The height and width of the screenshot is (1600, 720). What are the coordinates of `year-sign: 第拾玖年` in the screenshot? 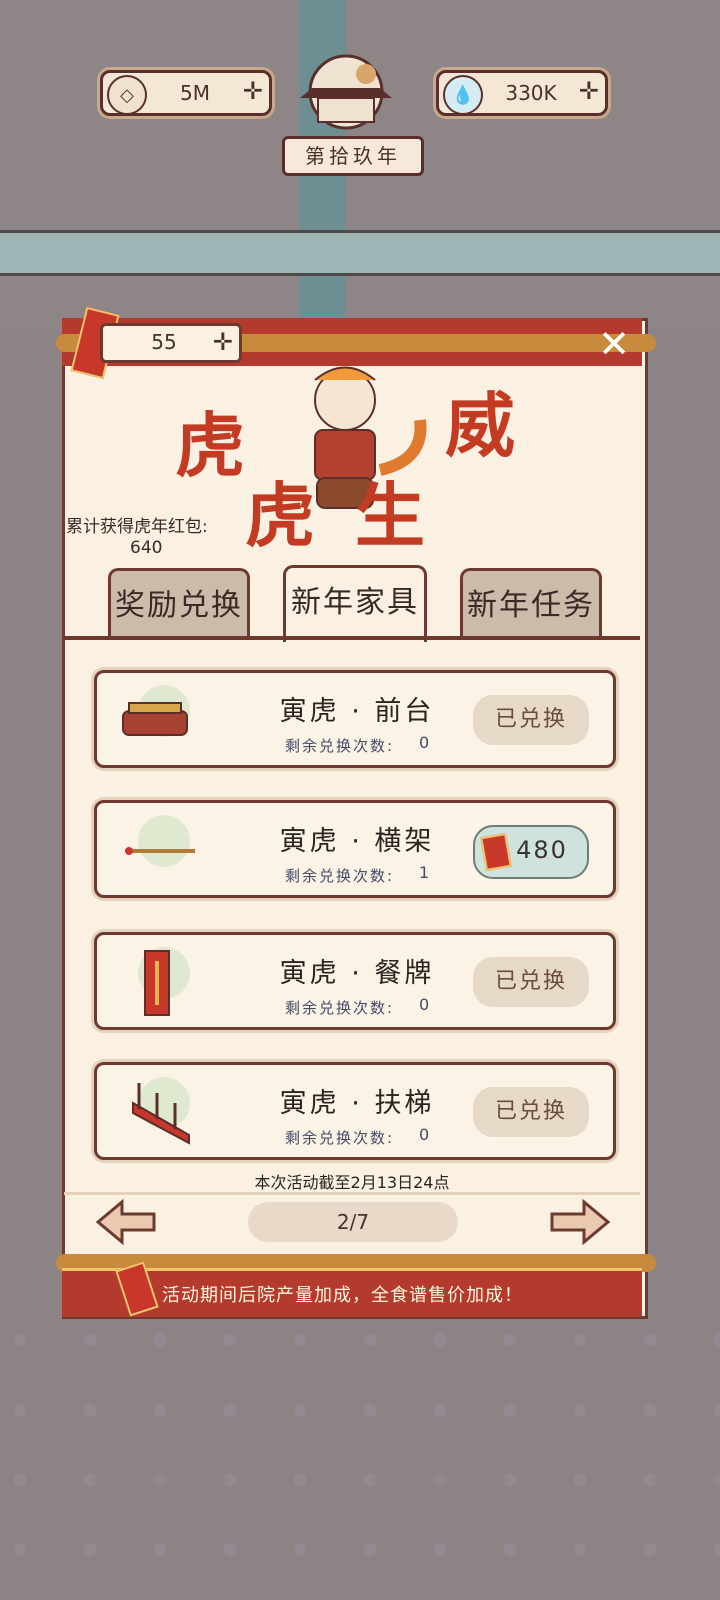 It's located at (353, 156).